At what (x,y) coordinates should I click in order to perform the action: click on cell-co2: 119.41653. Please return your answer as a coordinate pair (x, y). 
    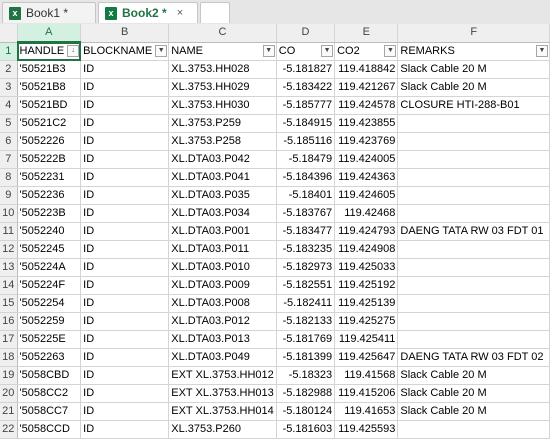
    Looking at the image, I should click on (366, 411).